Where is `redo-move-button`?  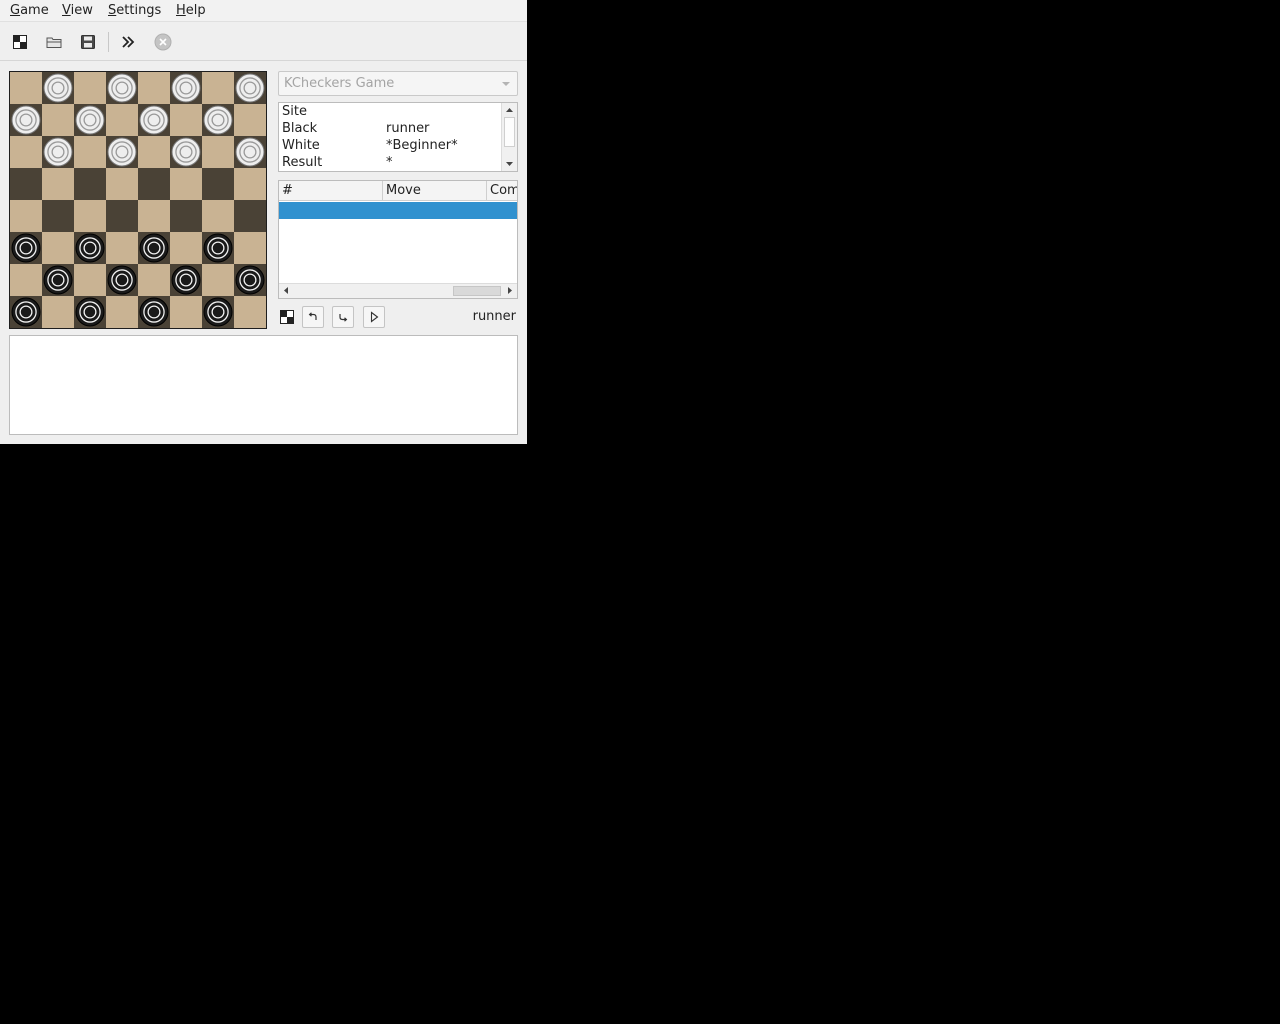
redo-move-button is located at coordinates (343, 317).